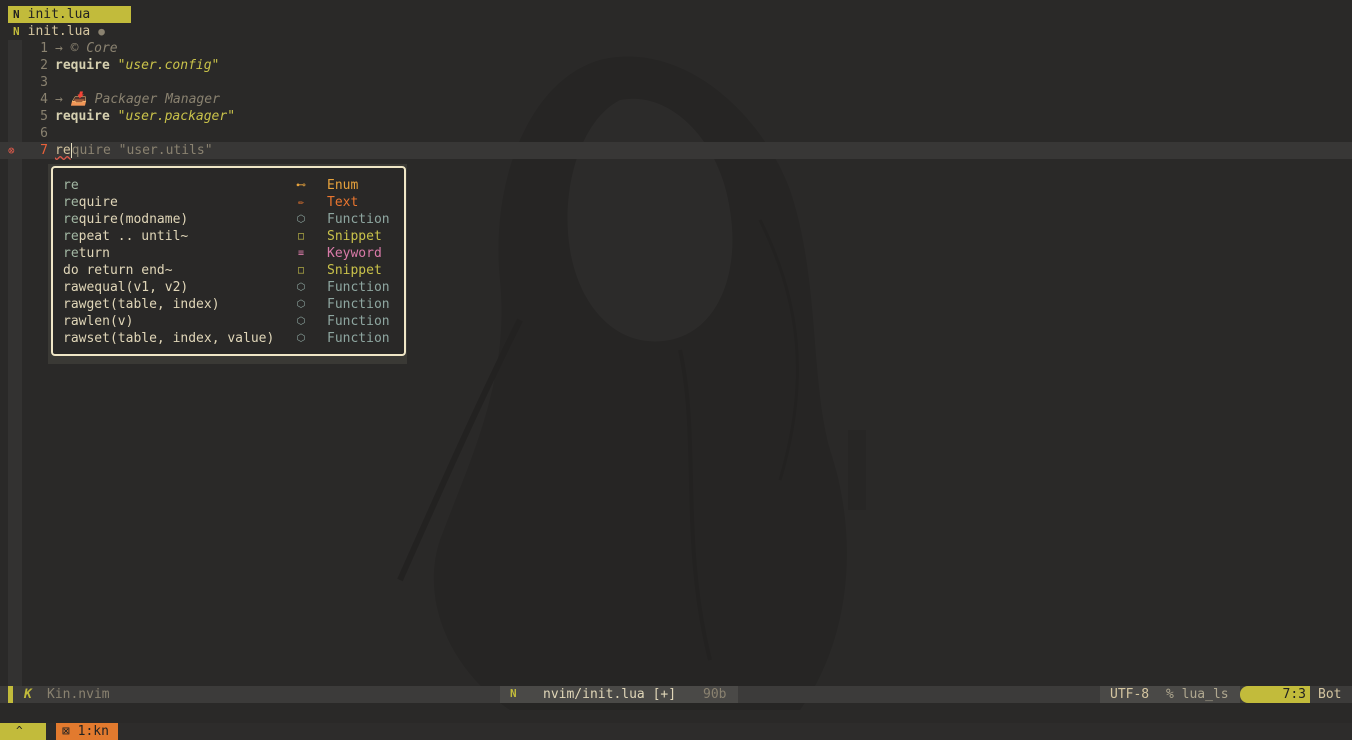 The image size is (1352, 740). I want to click on modified-indicator: ●, so click(101, 31).